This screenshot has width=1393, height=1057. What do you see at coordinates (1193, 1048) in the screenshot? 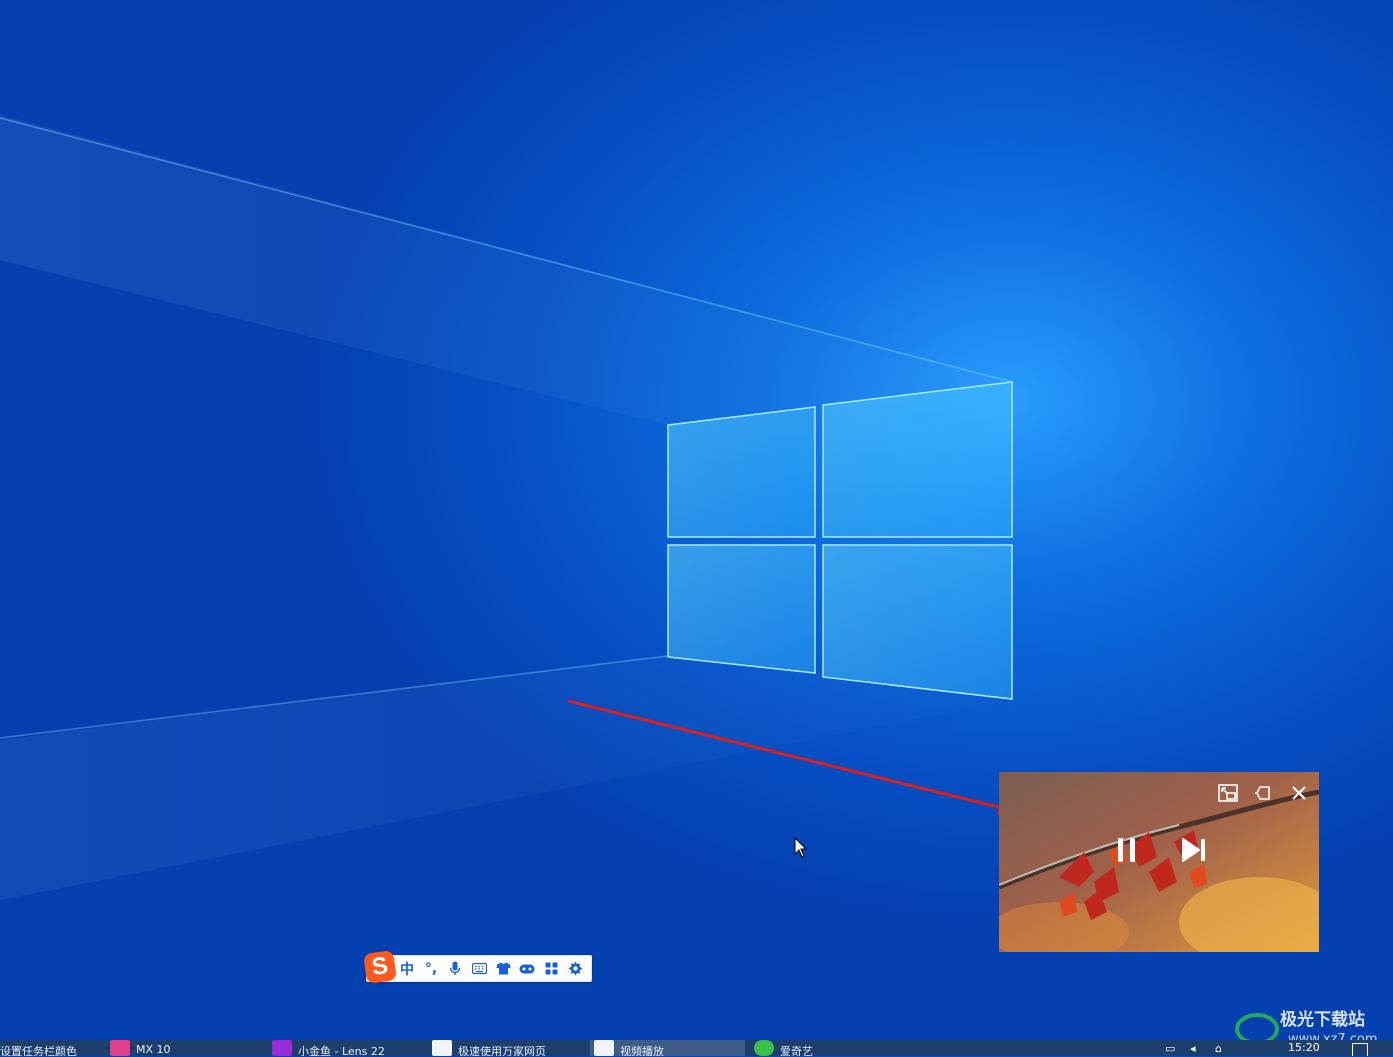
I see `tray-volume-icon: ◂` at bounding box center [1193, 1048].